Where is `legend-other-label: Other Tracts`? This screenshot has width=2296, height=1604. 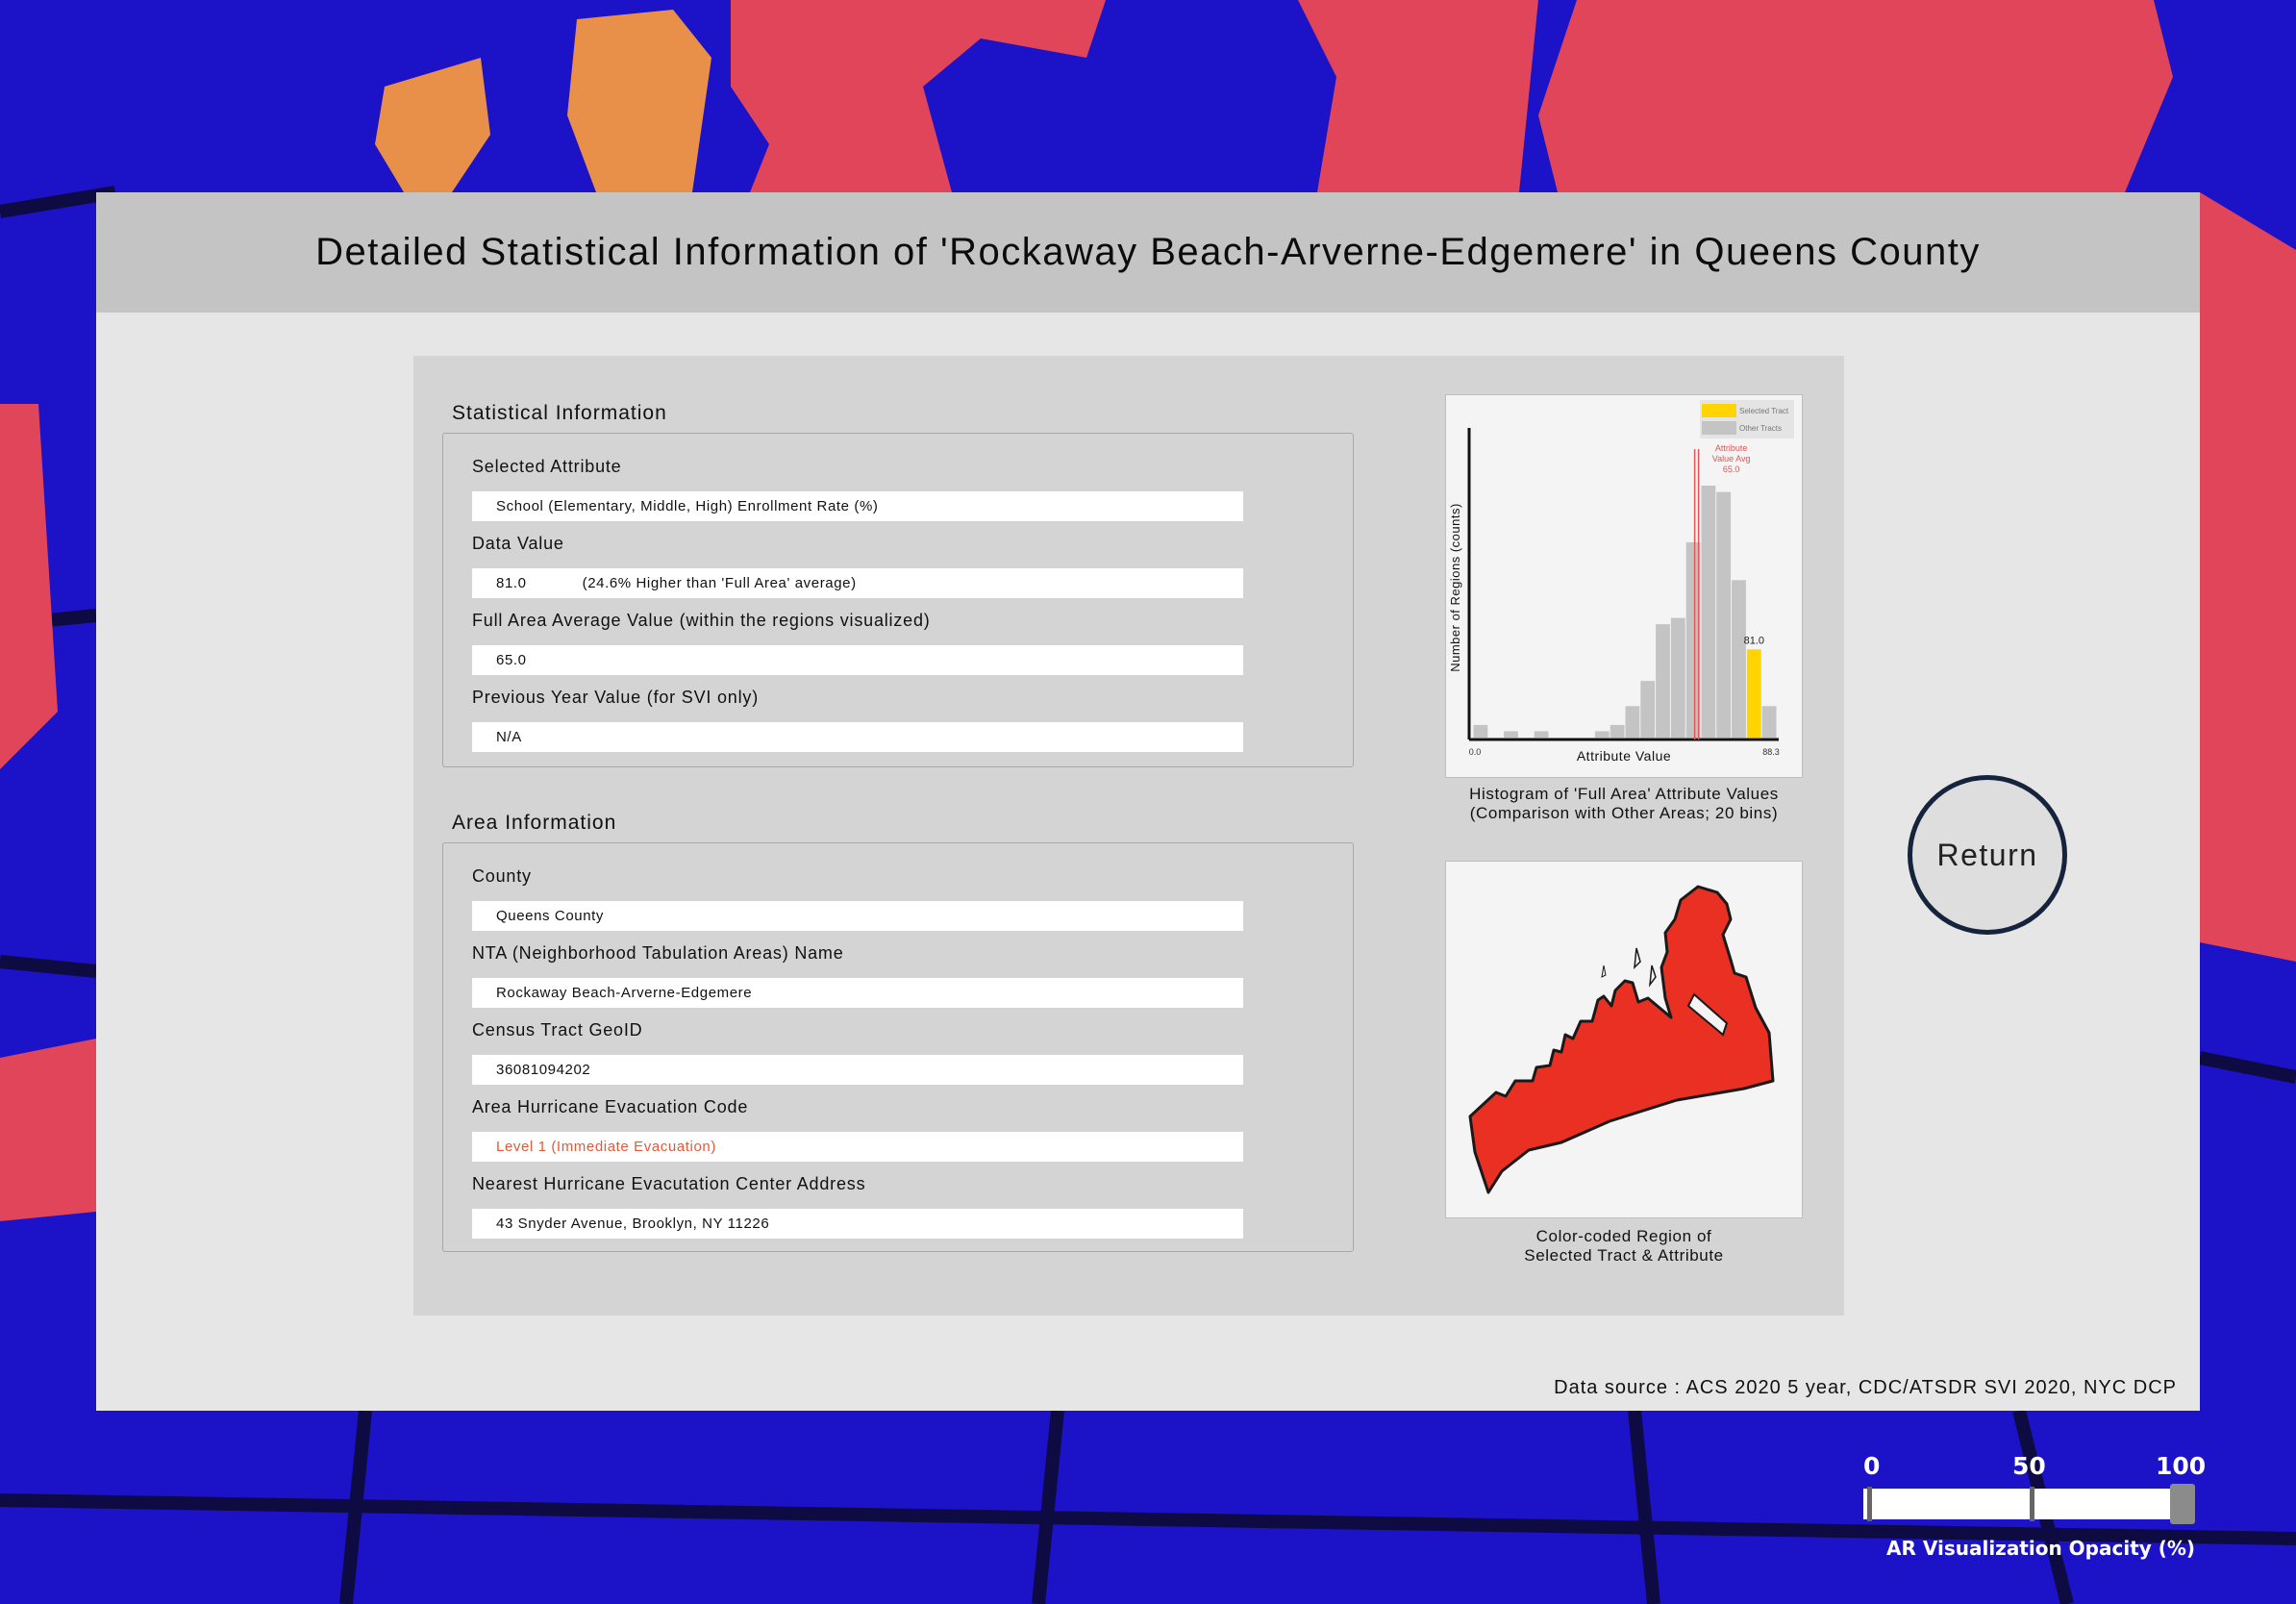 legend-other-label: Other Tracts is located at coordinates (1760, 428).